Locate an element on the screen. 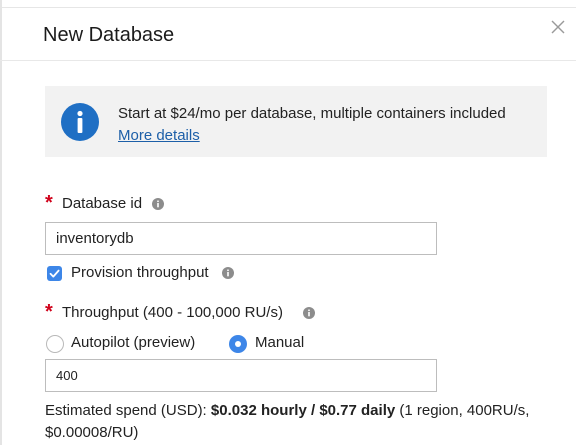  more-details-link: More details is located at coordinates (159, 135).